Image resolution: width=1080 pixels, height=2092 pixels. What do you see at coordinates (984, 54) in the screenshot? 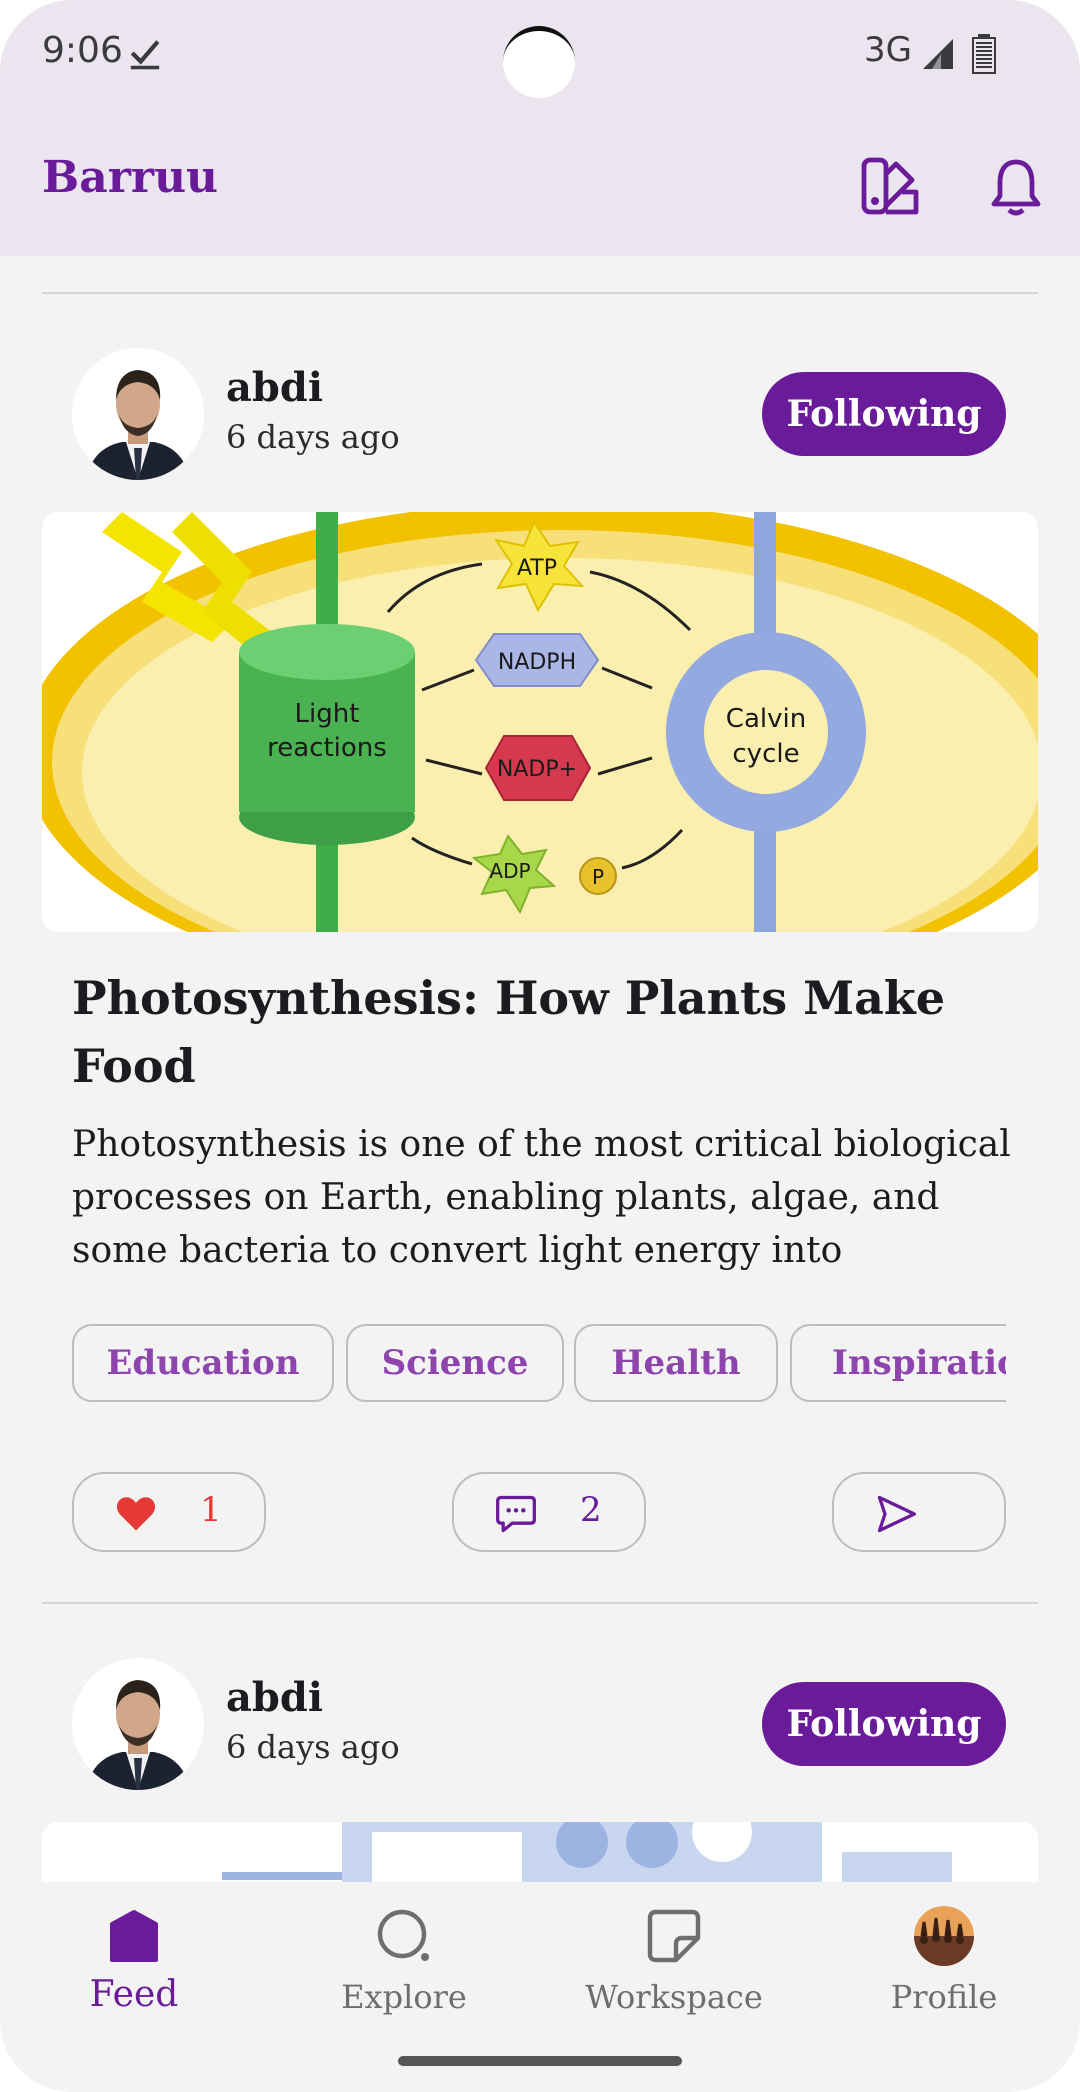
I see `battery-icon` at bounding box center [984, 54].